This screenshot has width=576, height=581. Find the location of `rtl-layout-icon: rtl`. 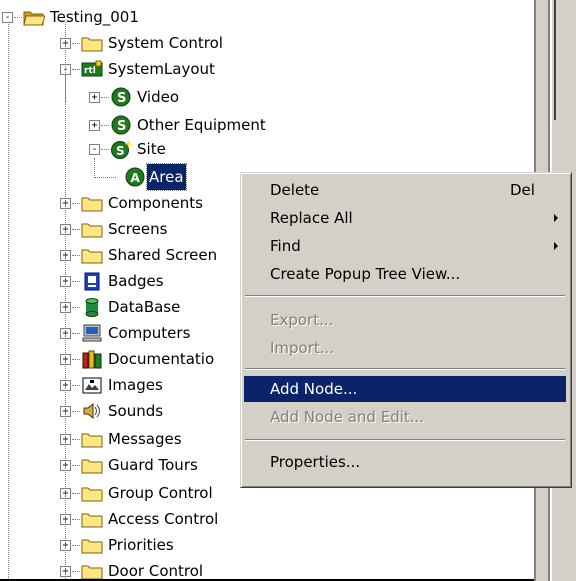

rtl-layout-icon: rtl is located at coordinates (92, 68).